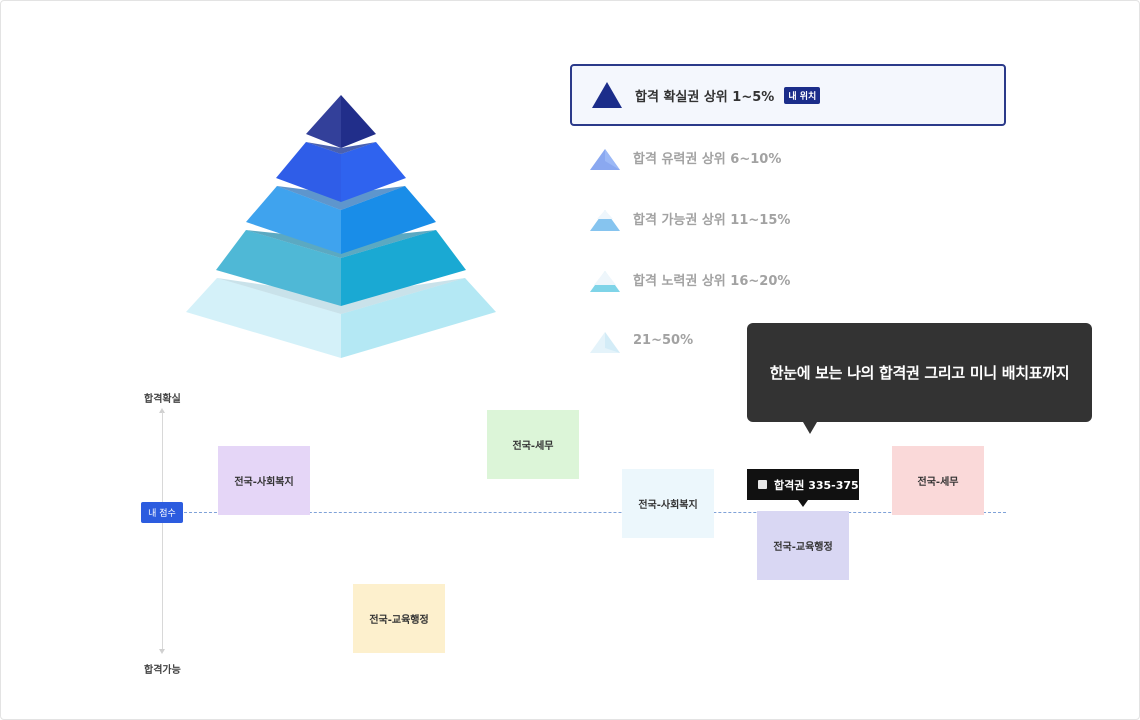 The image size is (1140, 720). I want to click on pass-zone-pyramid, so click(341, 226).